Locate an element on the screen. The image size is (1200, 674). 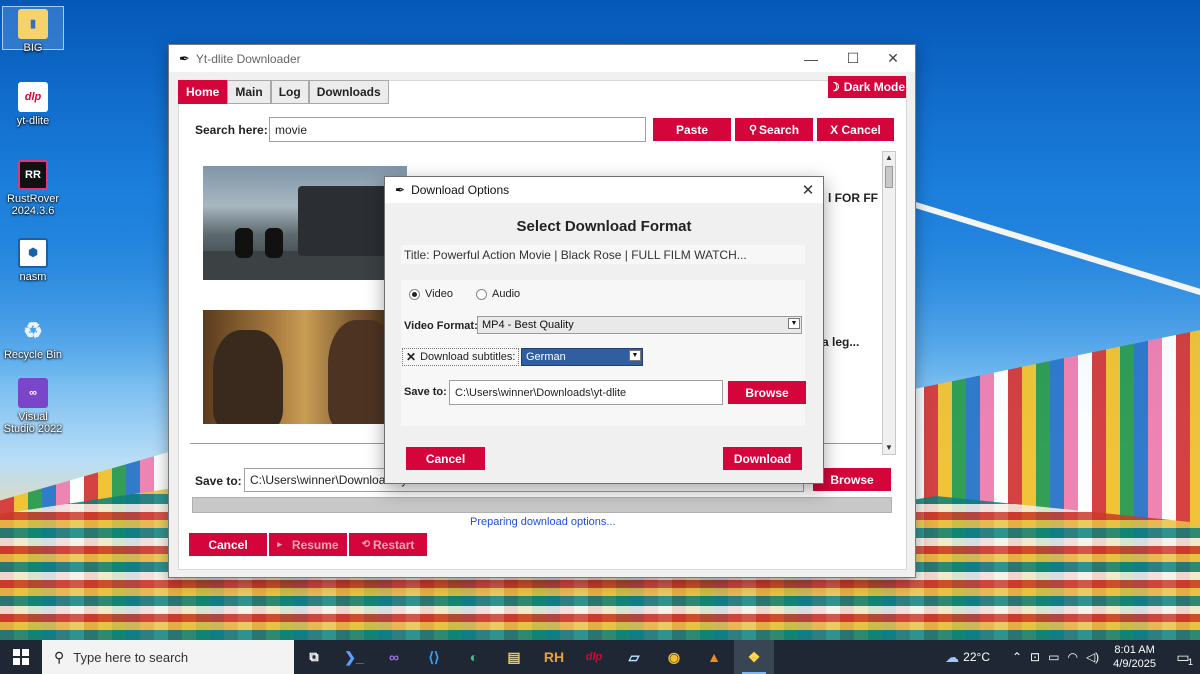
search-button: ⚲ Search is located at coordinates (774, 129).